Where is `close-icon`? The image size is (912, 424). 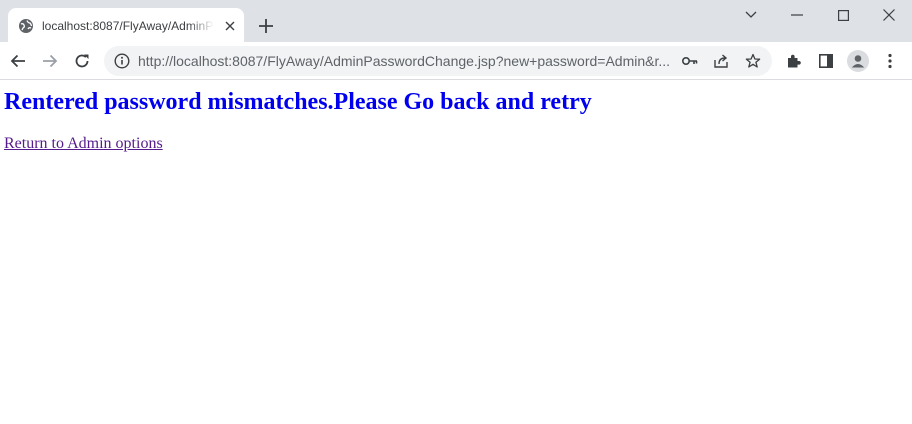 close-icon is located at coordinates (889, 15).